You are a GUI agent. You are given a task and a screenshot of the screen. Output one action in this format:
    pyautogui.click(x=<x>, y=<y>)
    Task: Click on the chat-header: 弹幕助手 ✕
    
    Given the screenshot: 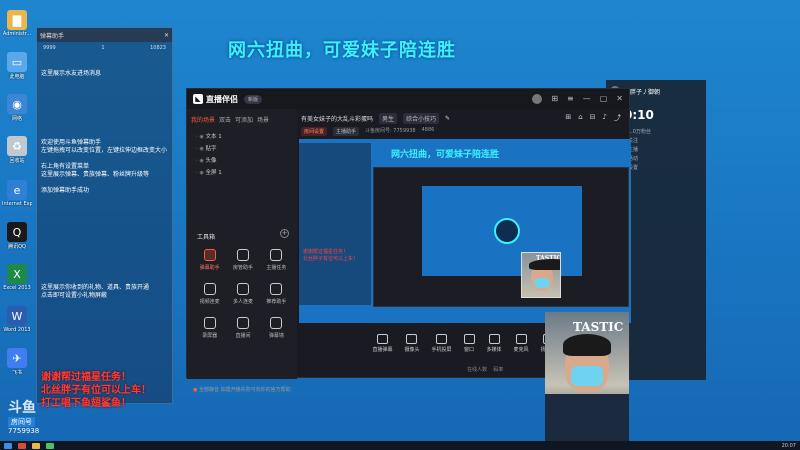 What is the action you would take?
    pyautogui.click(x=104, y=35)
    